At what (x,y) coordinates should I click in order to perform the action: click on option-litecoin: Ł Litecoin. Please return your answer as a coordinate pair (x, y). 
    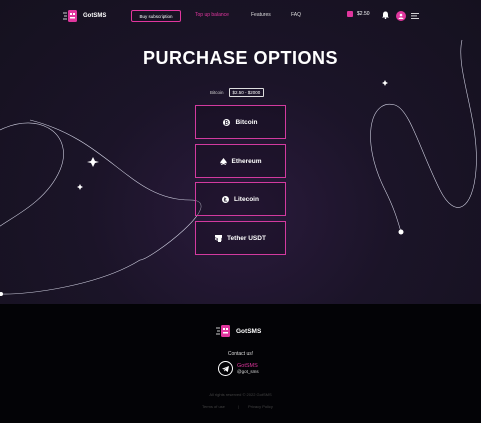
    Looking at the image, I should click on (240, 199).